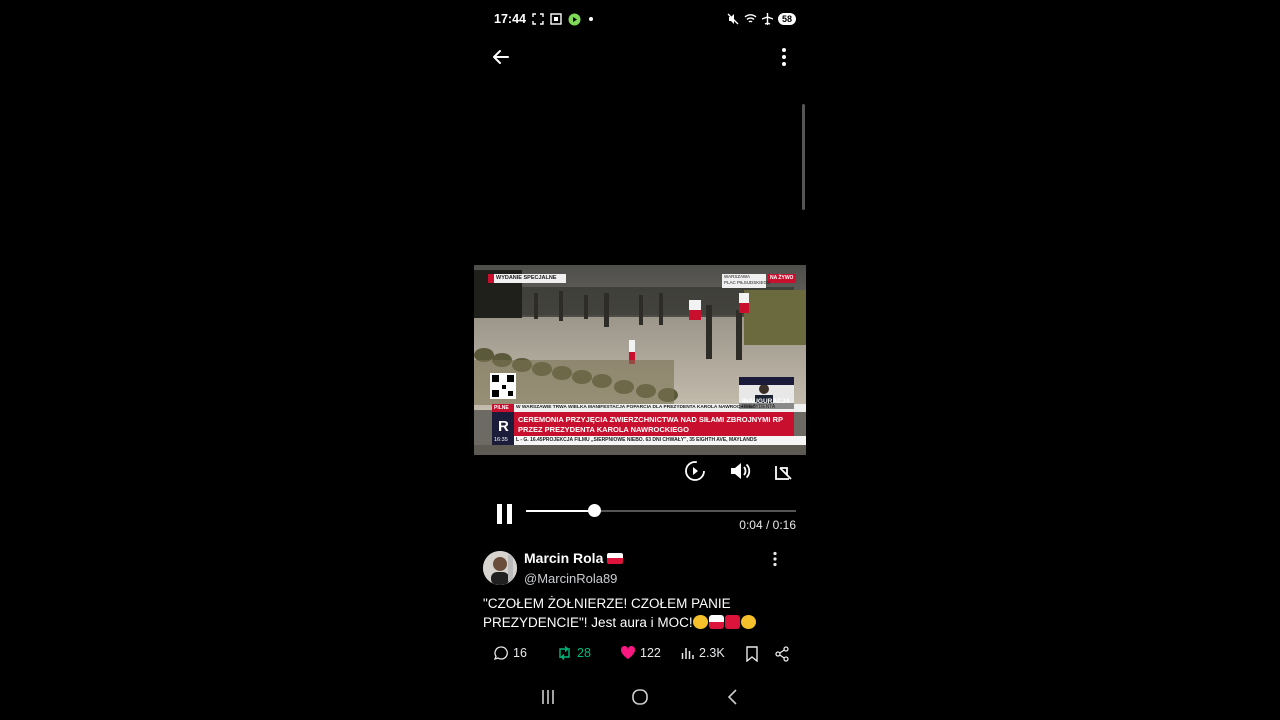 The image size is (1280, 720). What do you see at coordinates (548, 697) in the screenshot?
I see `recents-icon` at bounding box center [548, 697].